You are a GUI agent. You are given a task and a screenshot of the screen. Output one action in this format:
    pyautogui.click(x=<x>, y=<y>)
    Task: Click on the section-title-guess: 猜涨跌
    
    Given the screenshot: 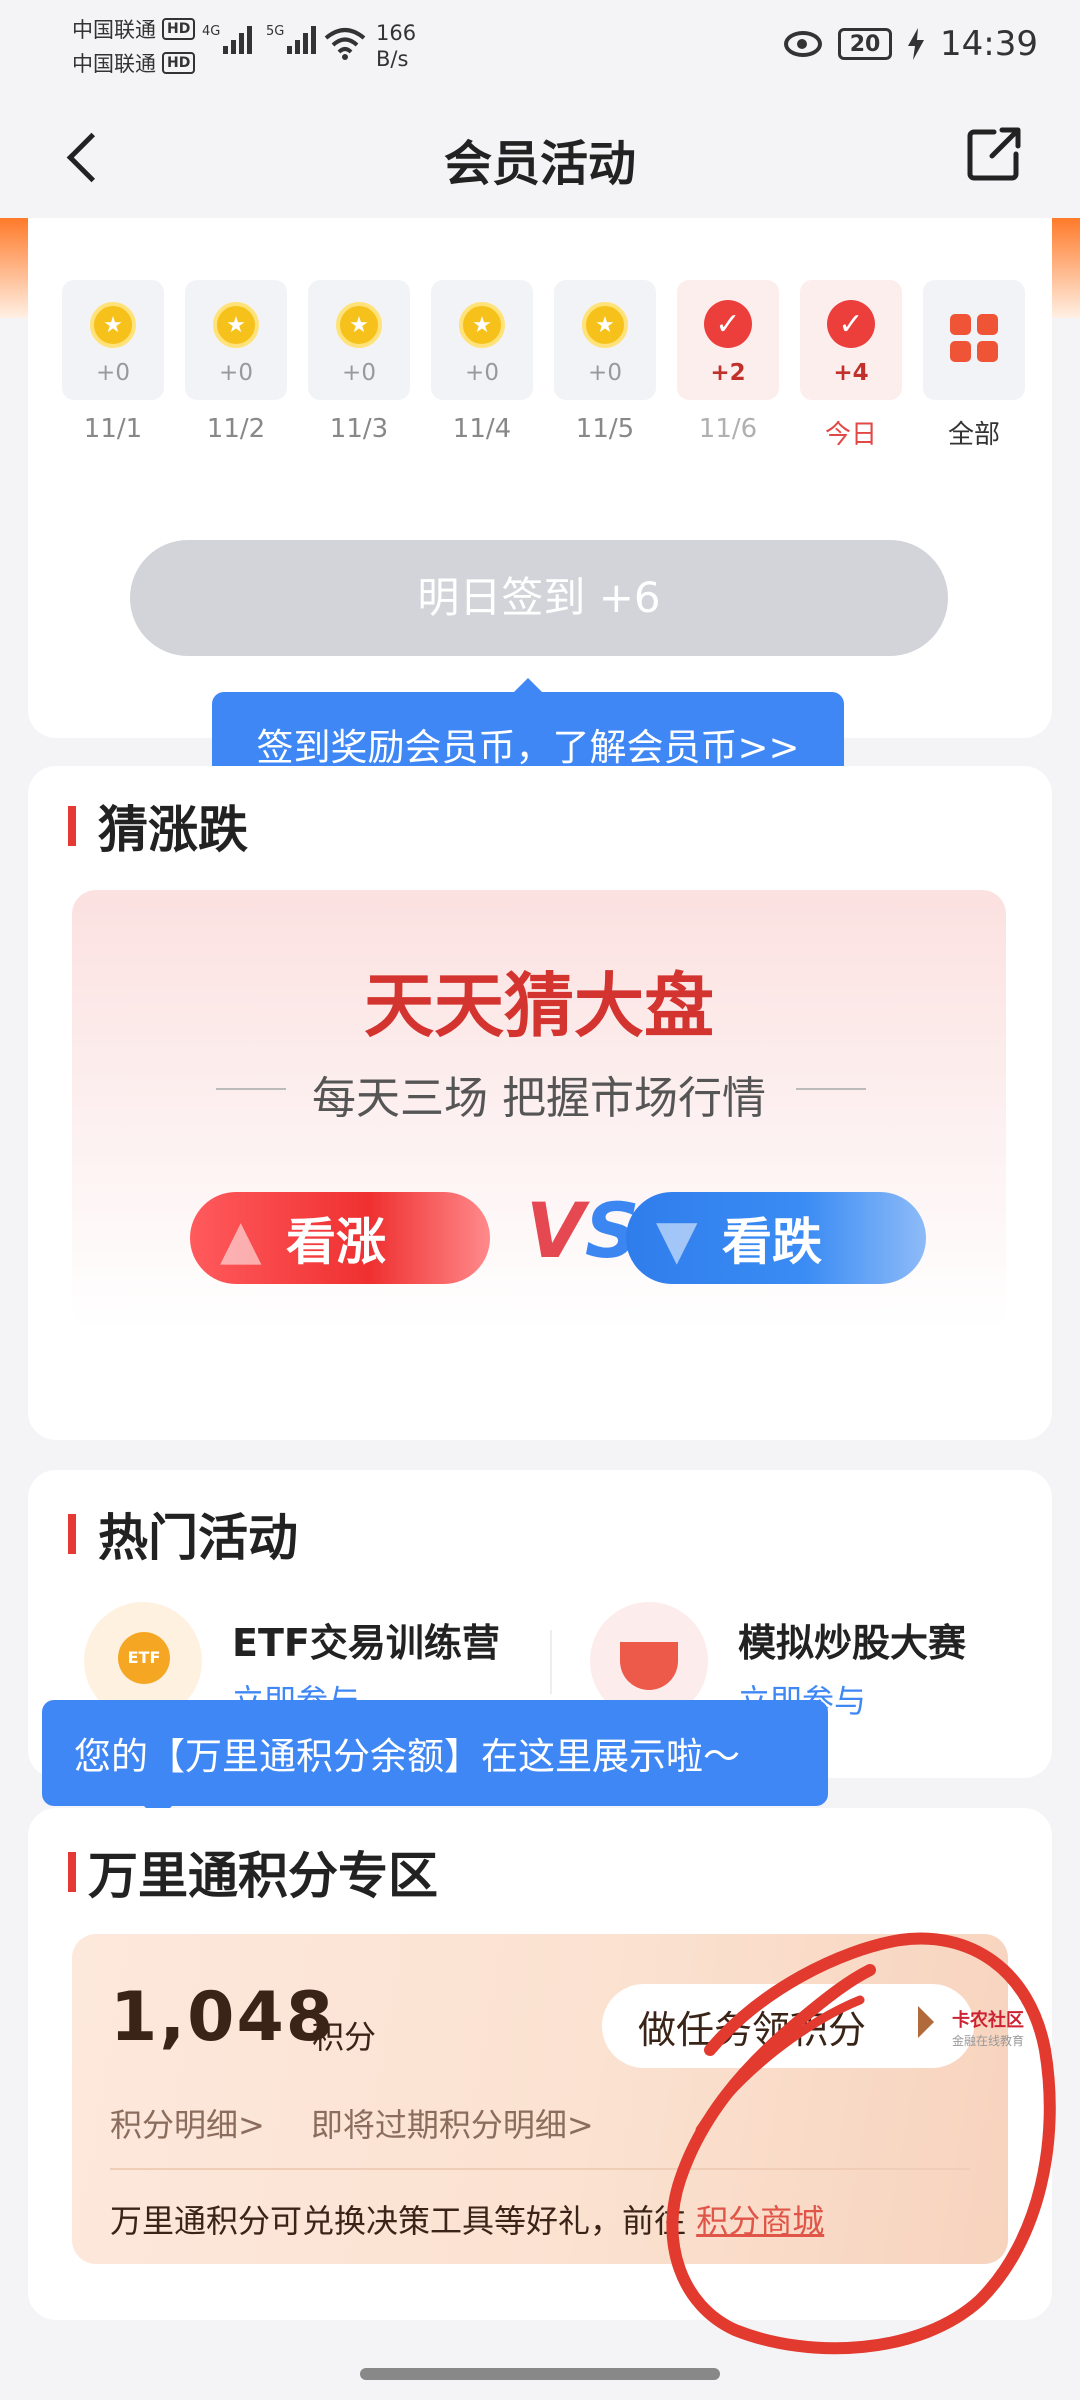 What is the action you would take?
    pyautogui.click(x=158, y=826)
    